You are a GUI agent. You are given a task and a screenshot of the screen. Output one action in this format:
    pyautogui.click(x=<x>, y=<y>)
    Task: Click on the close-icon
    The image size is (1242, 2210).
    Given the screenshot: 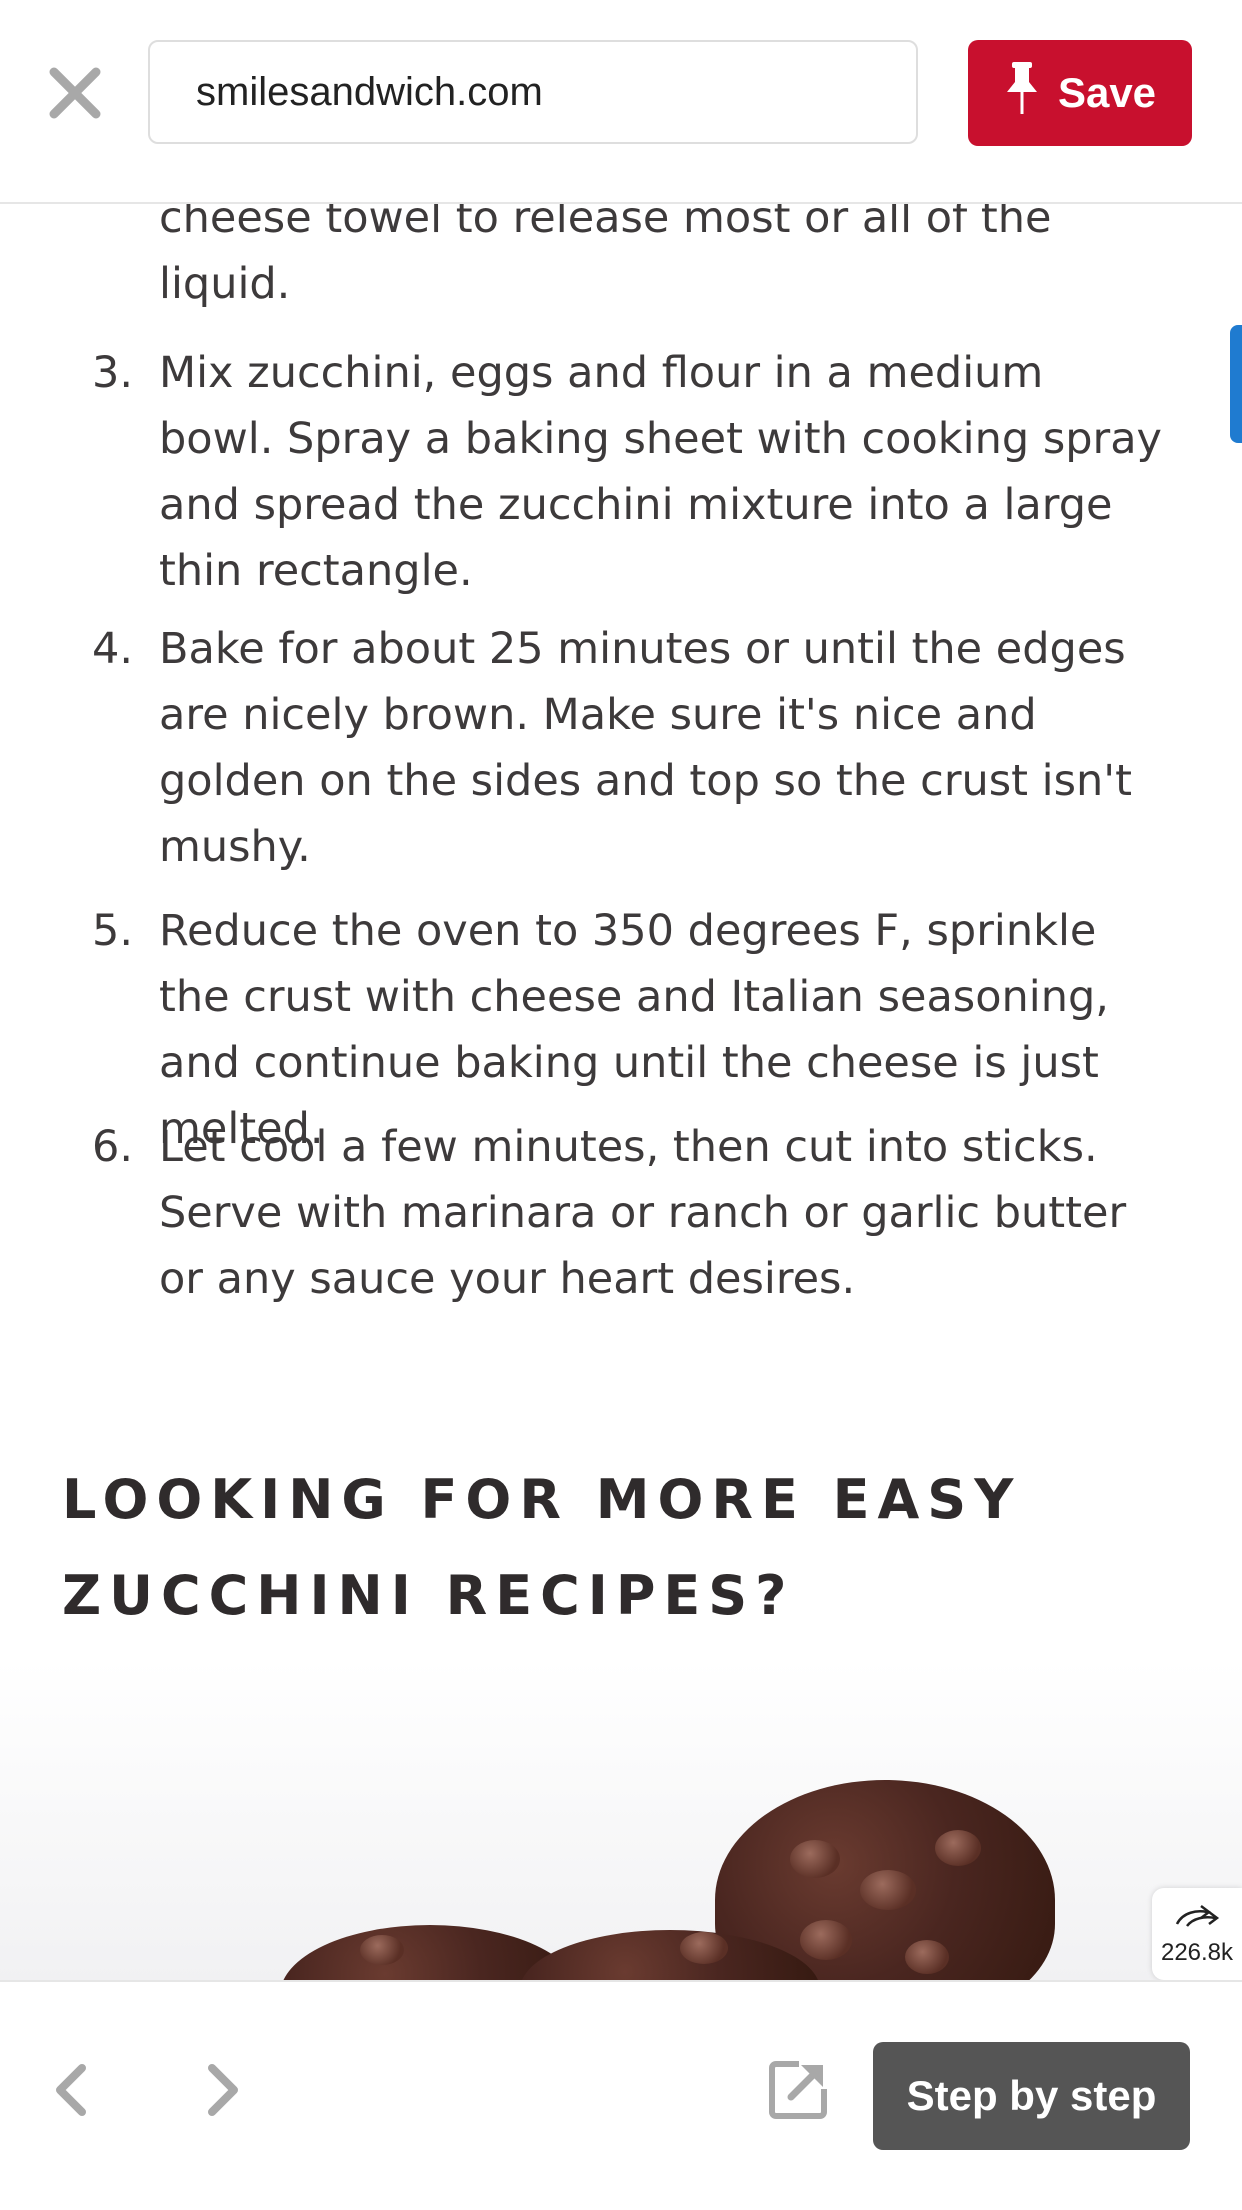 What is the action you would take?
    pyautogui.click(x=75, y=95)
    